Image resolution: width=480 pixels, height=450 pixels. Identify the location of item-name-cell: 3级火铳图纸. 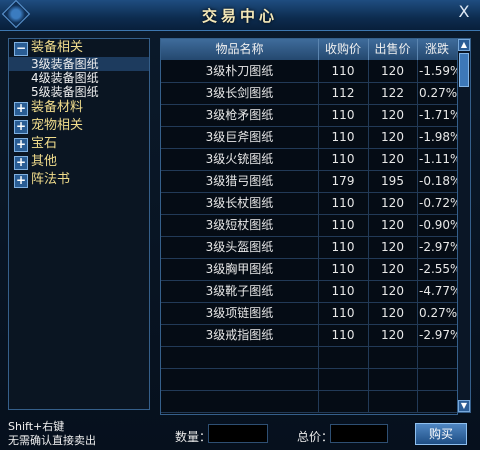
(240, 159).